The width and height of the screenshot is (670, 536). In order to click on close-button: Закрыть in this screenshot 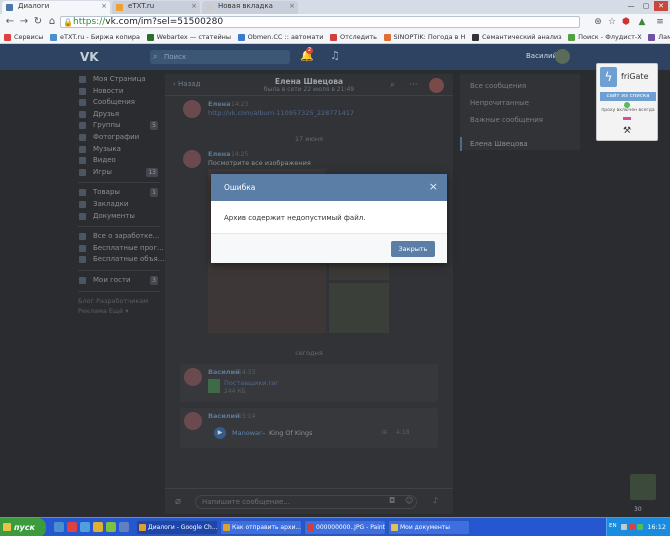, I will do `click(413, 249)`.